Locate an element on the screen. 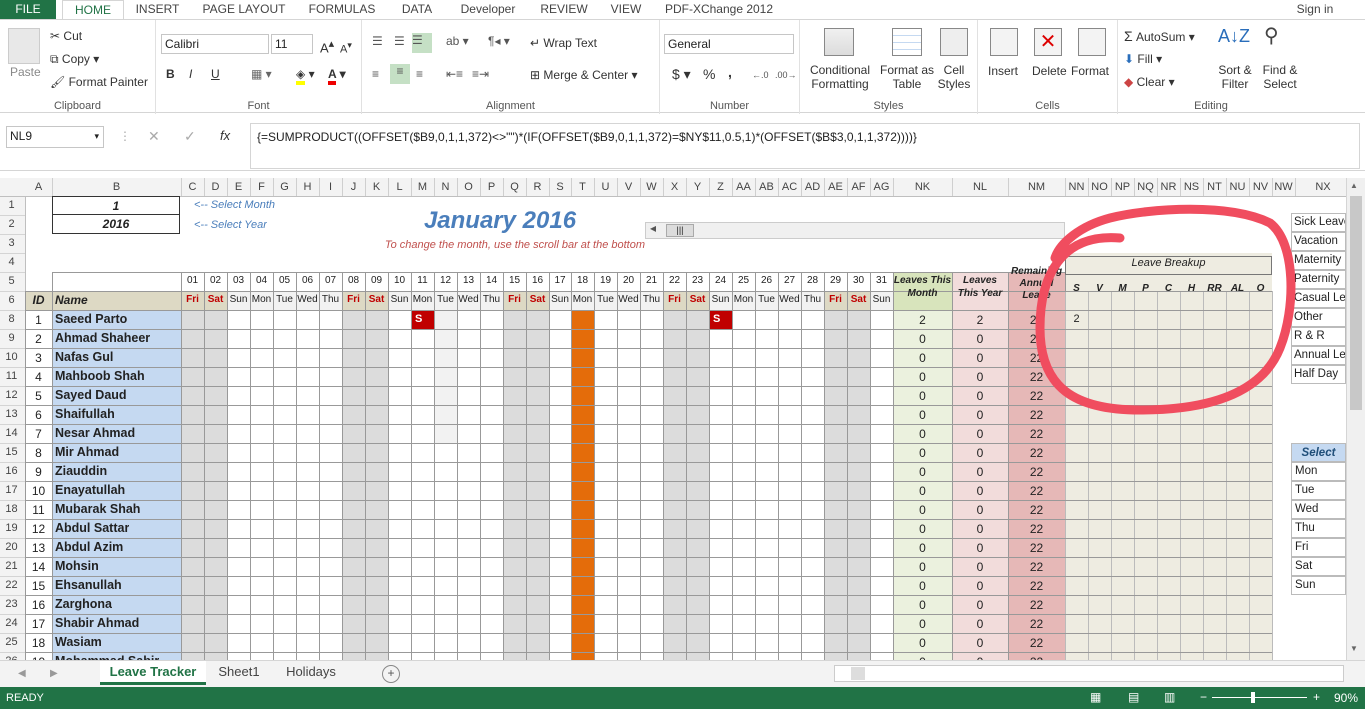  row-header-17: 17 is located at coordinates (11, 490).